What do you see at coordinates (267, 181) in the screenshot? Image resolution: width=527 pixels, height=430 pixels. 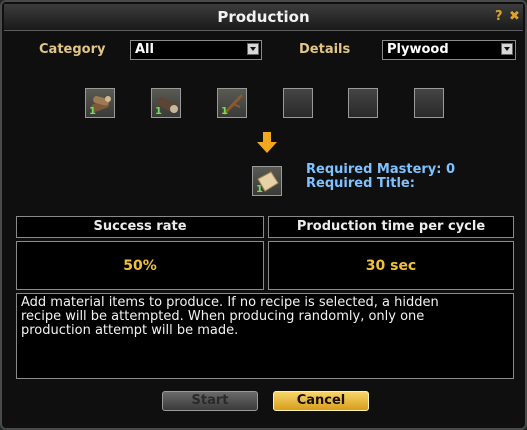 I see `result-slot: 1` at bounding box center [267, 181].